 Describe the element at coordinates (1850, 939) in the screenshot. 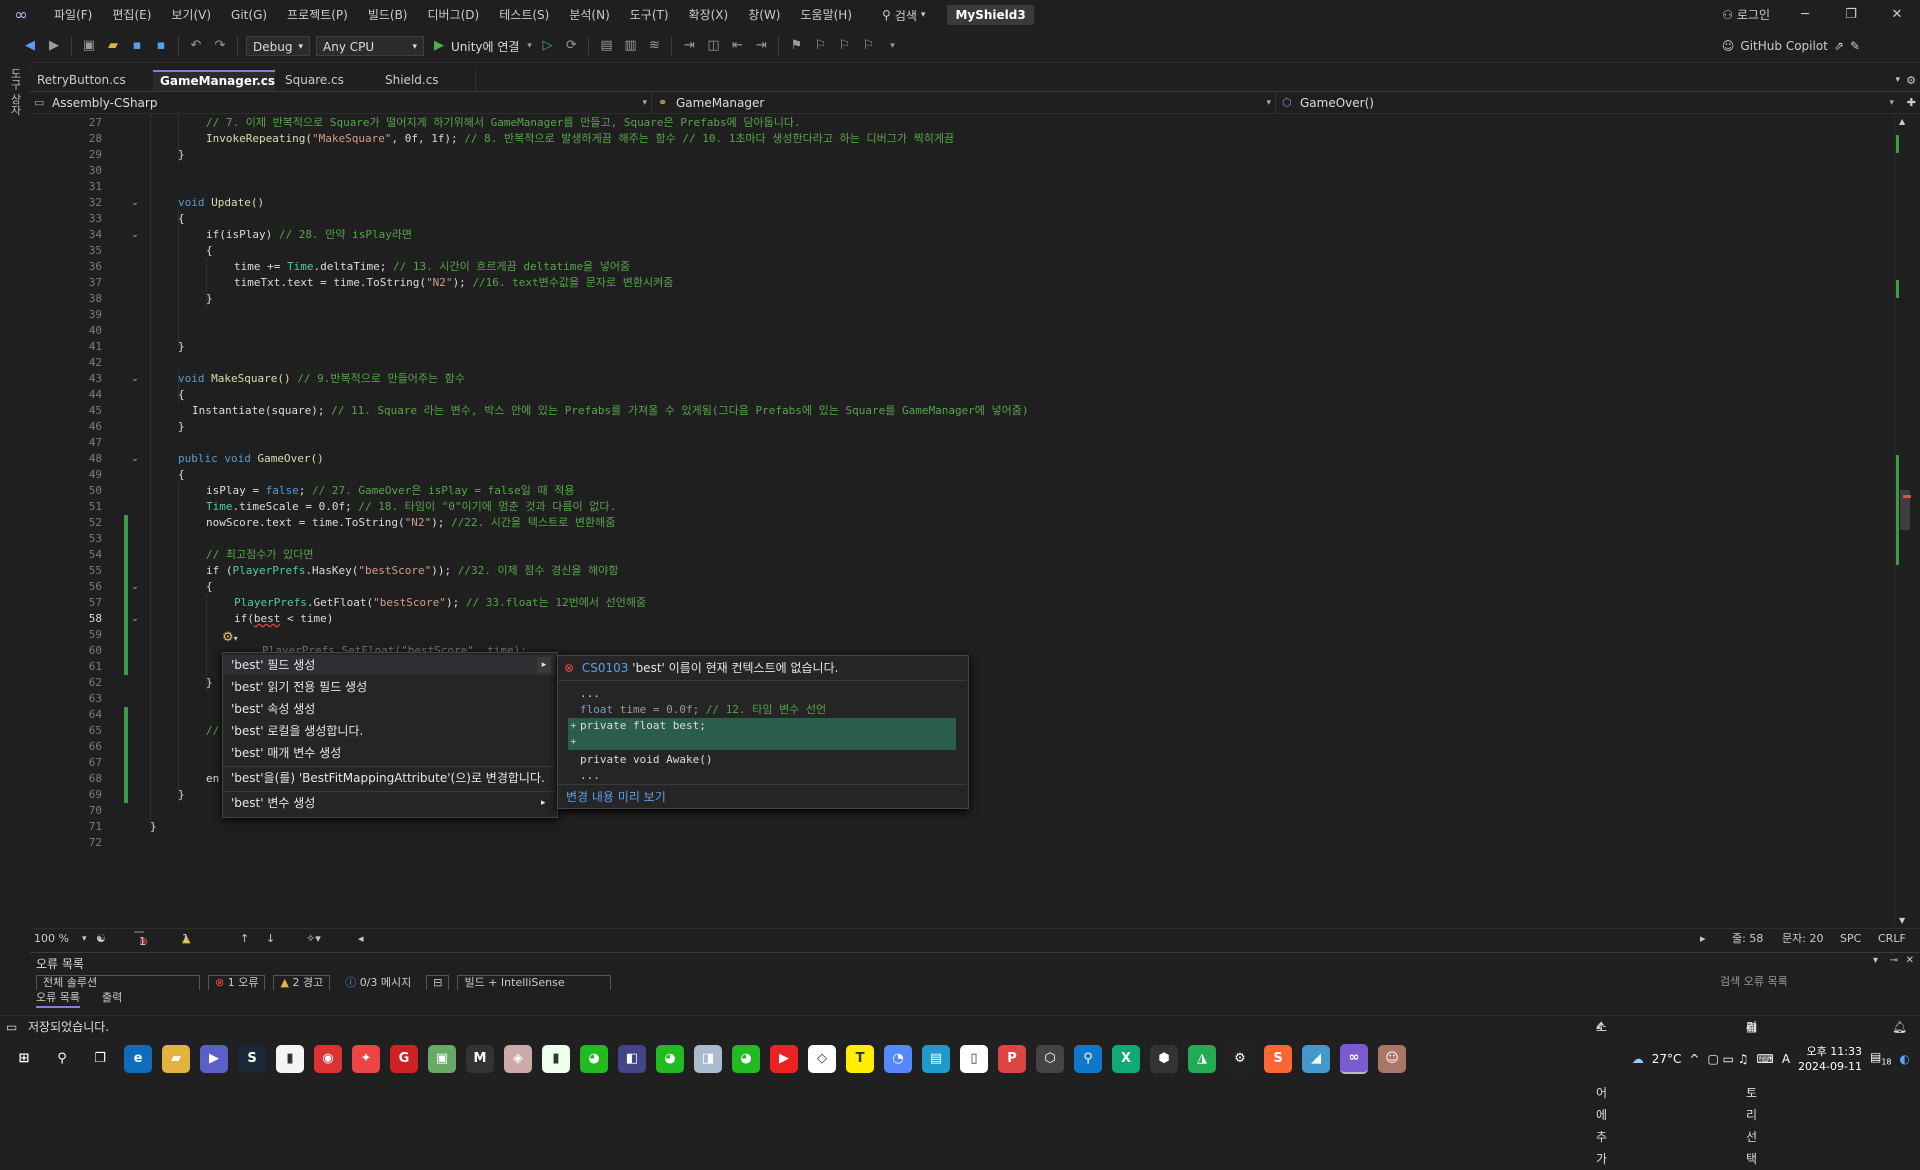

I see `whitespace-mode: SPC` at that location.